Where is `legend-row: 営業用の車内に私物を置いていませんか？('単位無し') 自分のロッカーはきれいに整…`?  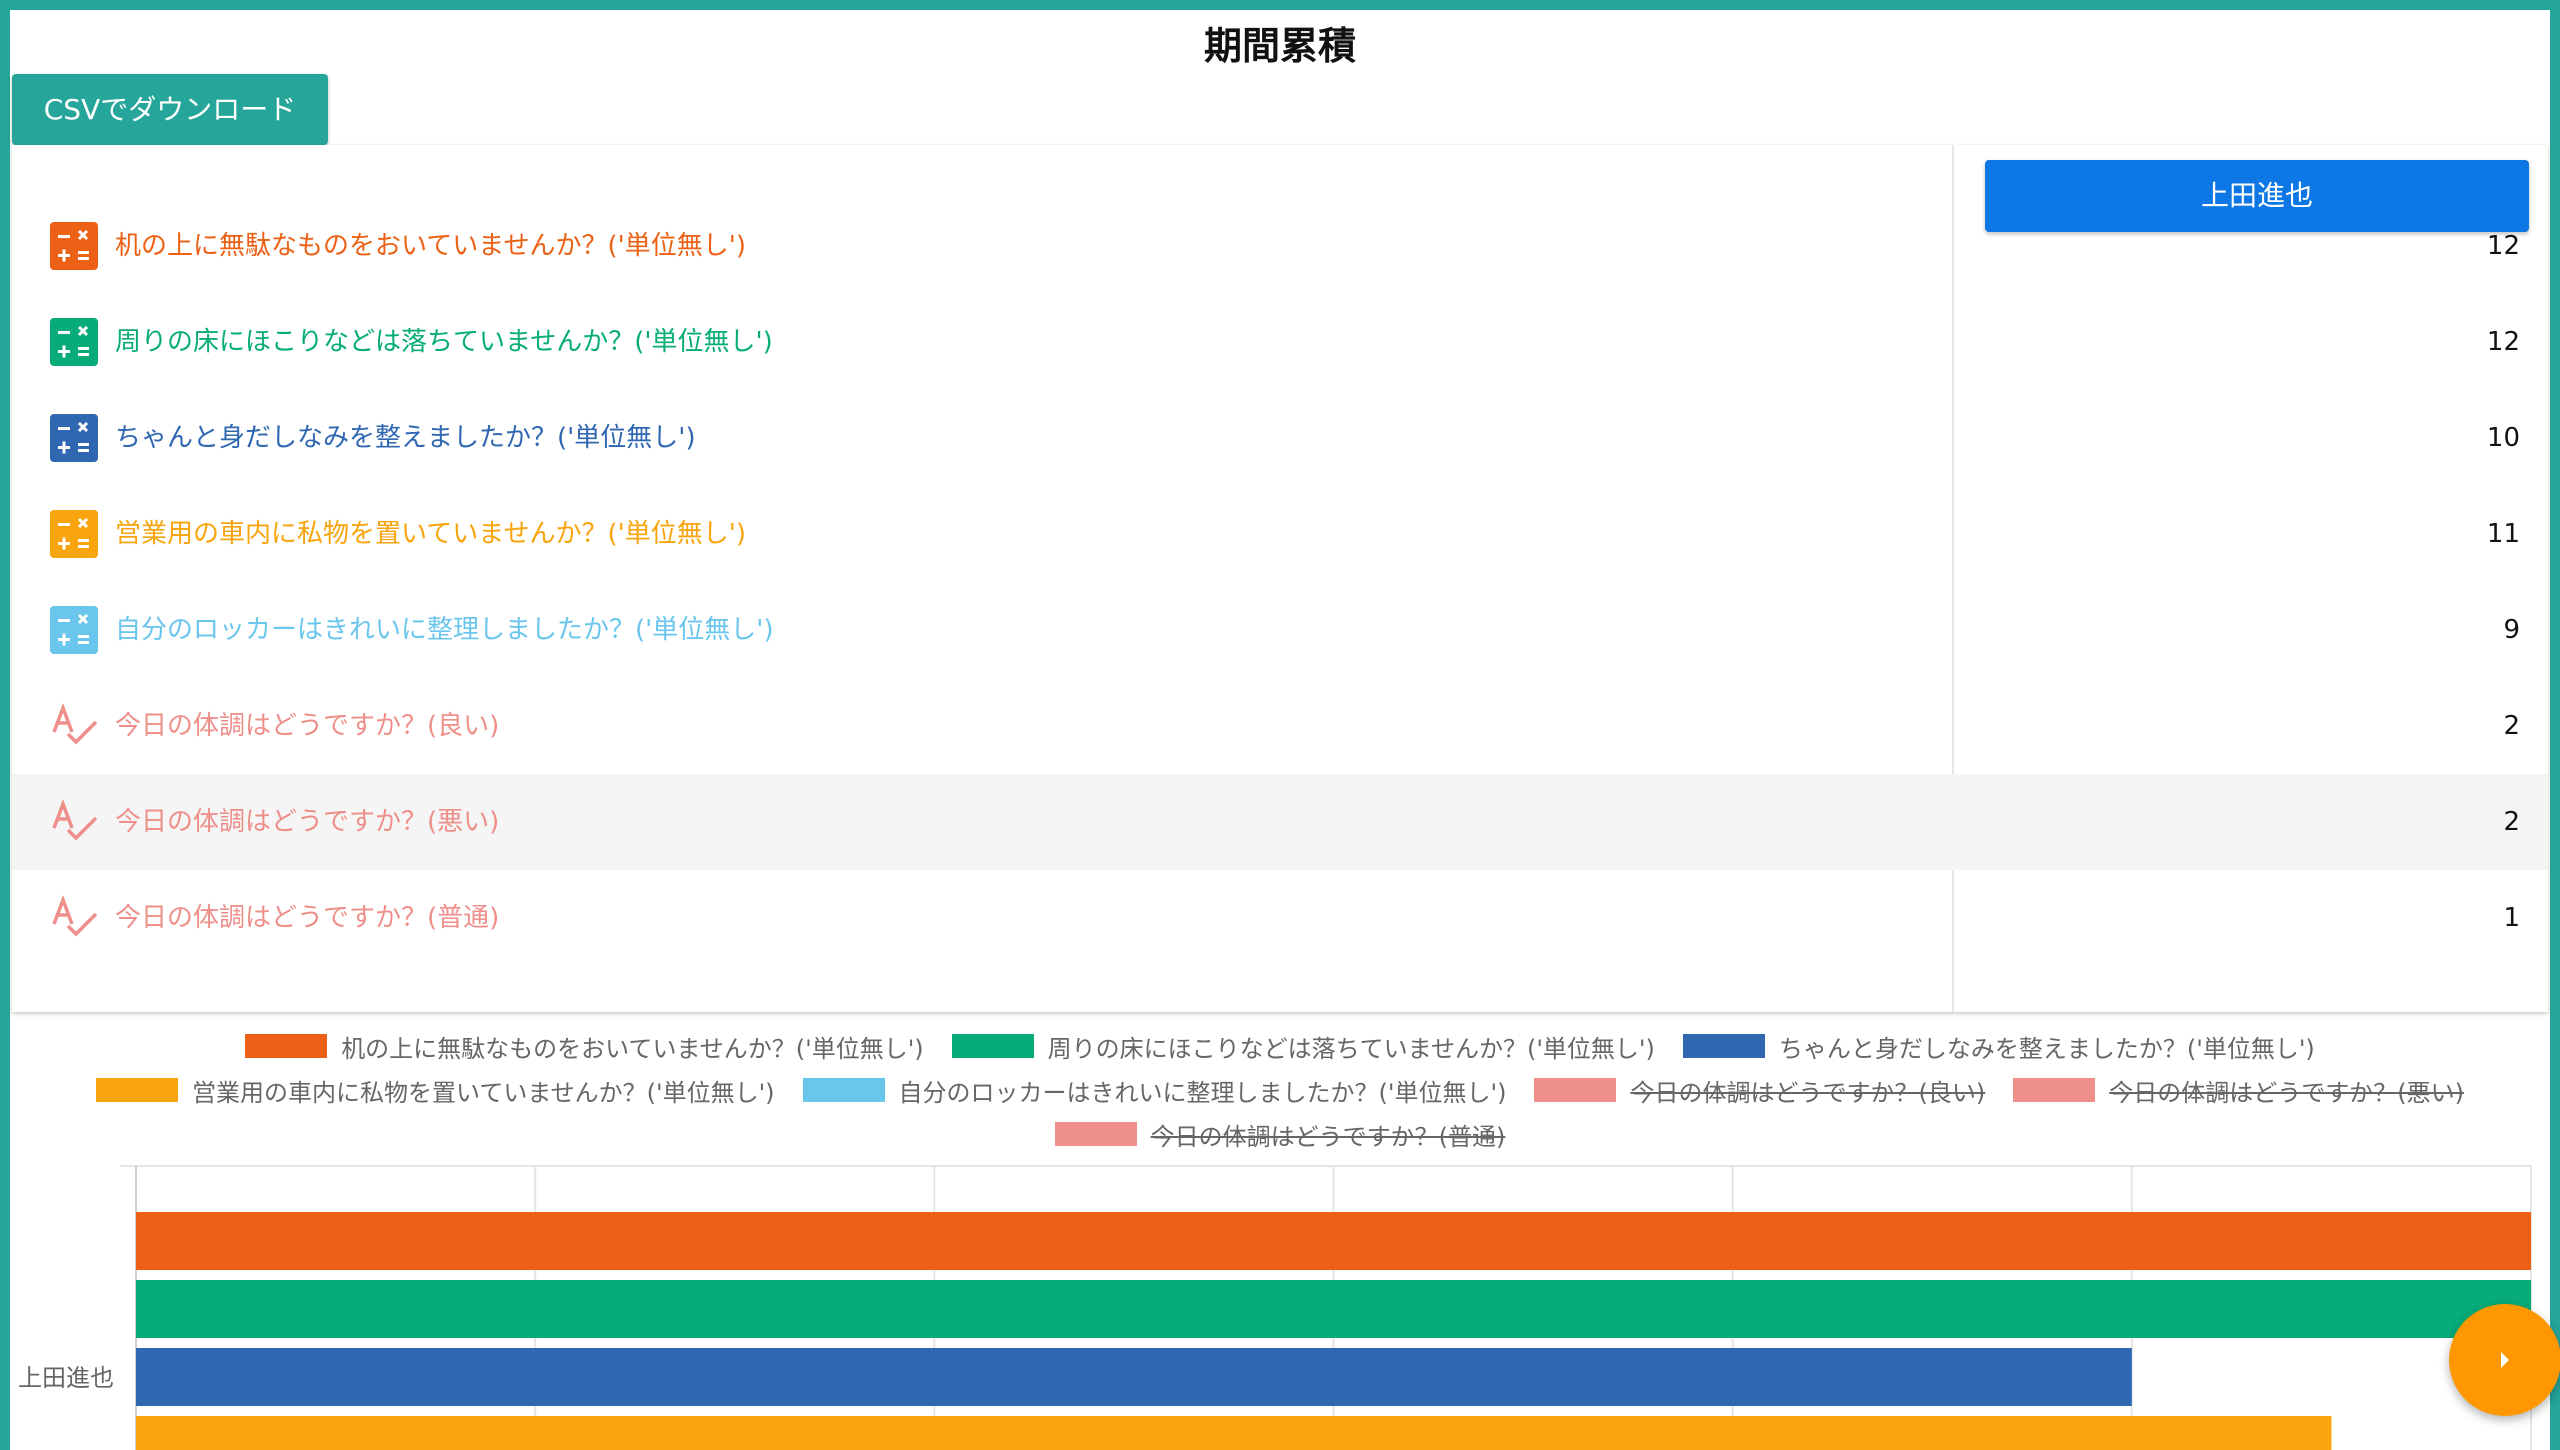
legend-row: 営業用の車内に私物を置いていませんか？('単位無し') 自分のロッカーはきれいに整… is located at coordinates (1280, 1090).